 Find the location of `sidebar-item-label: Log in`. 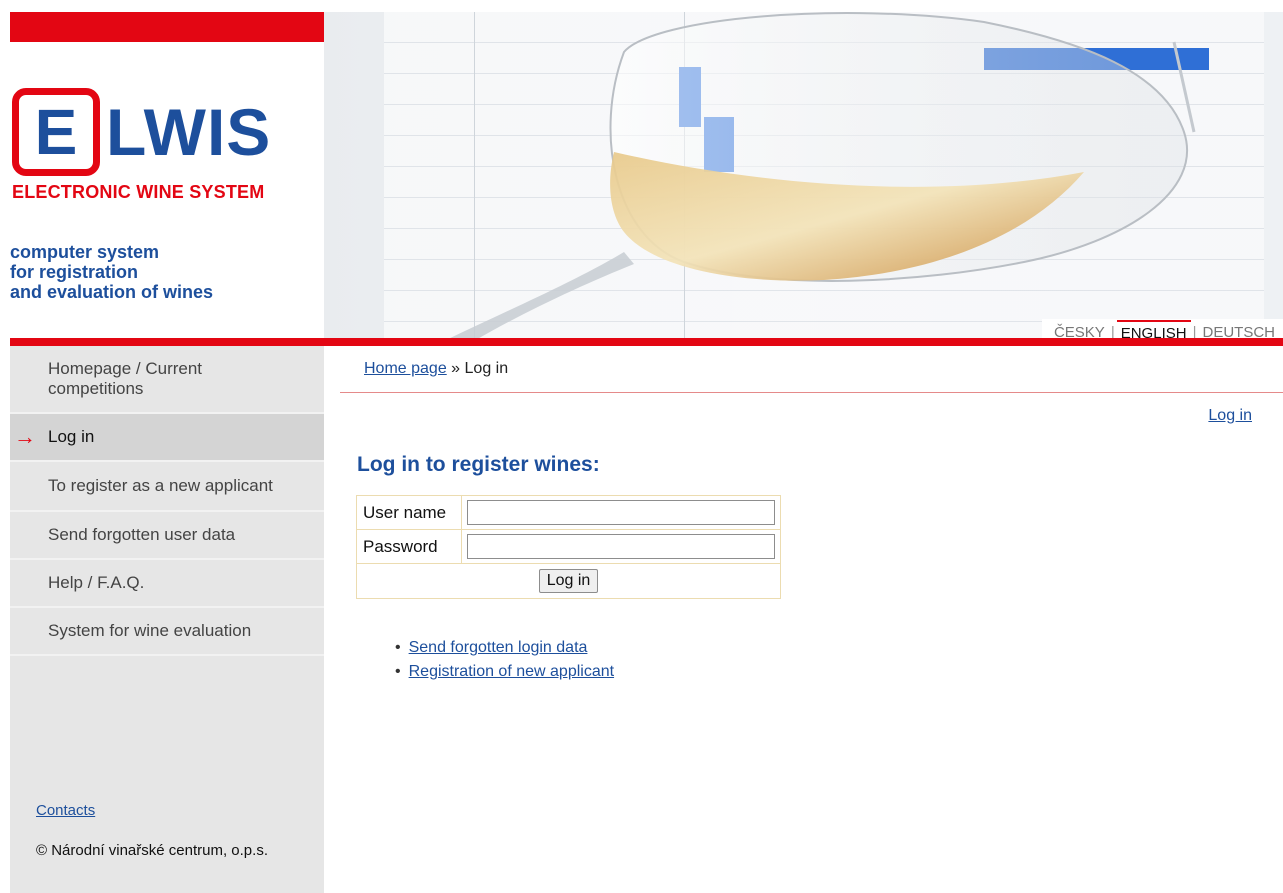

sidebar-item-label: Log in is located at coordinates (71, 436).